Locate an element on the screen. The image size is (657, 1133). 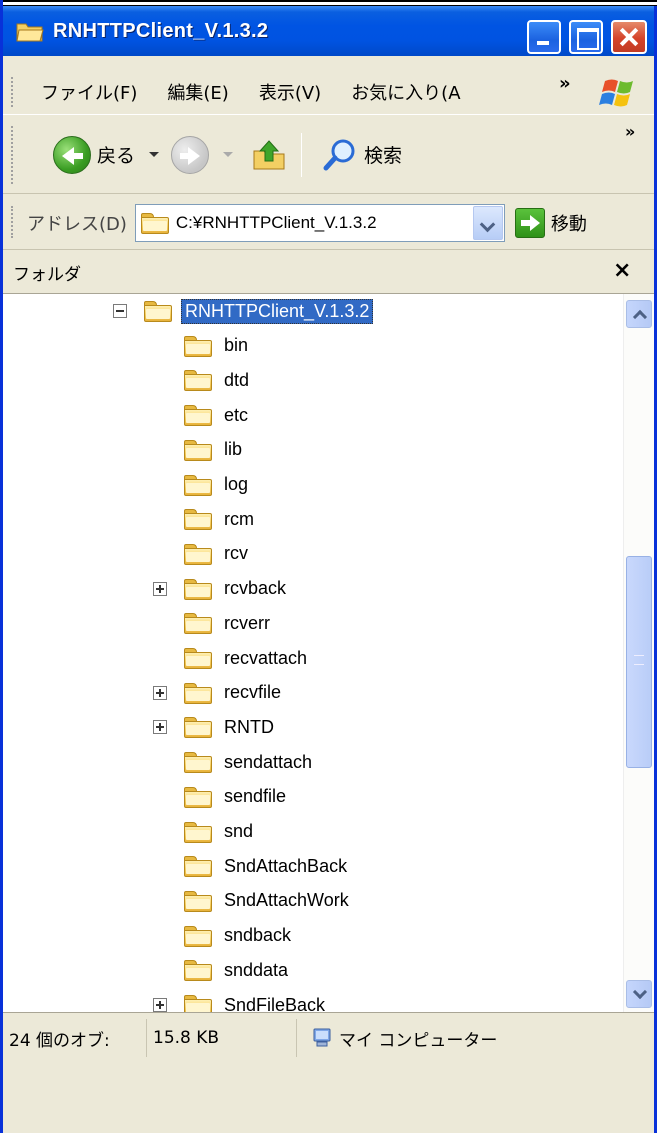
tree-item-label: SndAttachBack is located at coordinates (285, 866).